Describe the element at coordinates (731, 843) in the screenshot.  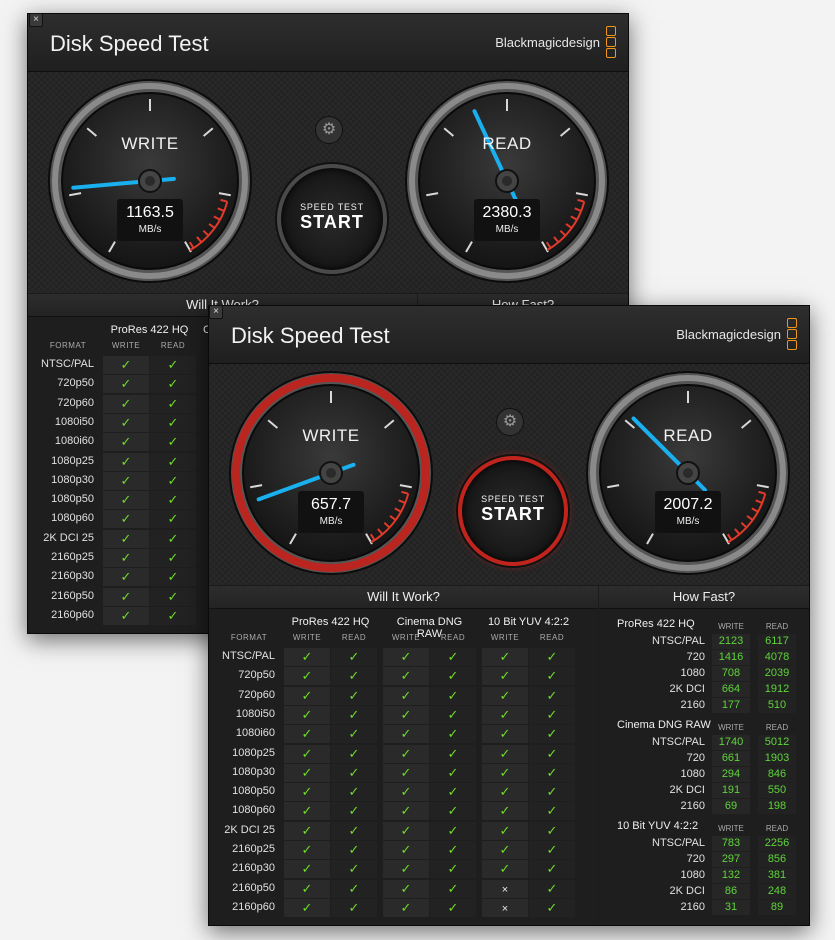
I see `write-fps-value: 783` at that location.